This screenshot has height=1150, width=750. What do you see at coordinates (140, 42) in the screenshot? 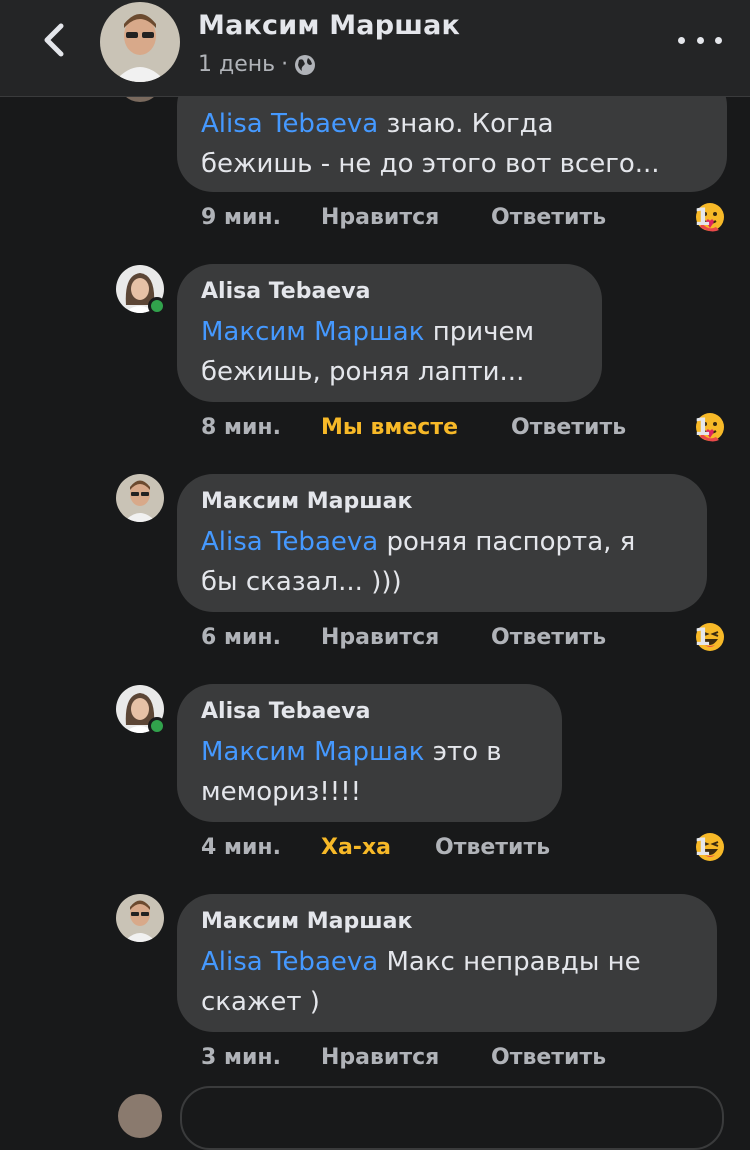
I see `author-avatar` at bounding box center [140, 42].